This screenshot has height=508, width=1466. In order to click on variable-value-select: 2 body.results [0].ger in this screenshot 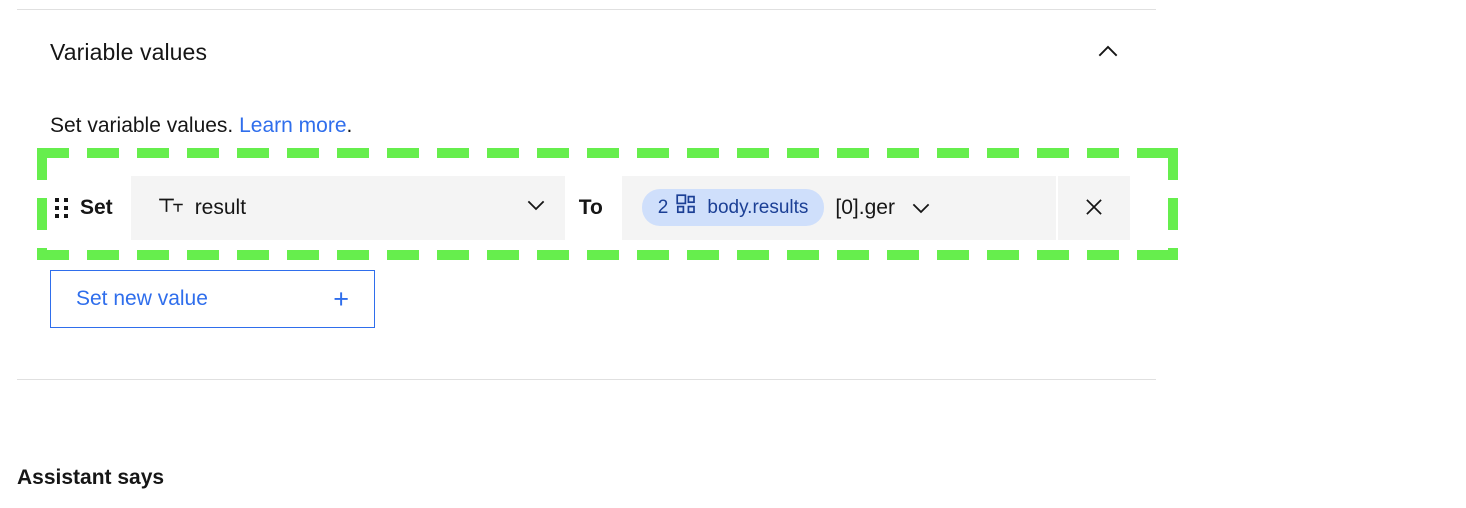, I will do `click(838, 208)`.